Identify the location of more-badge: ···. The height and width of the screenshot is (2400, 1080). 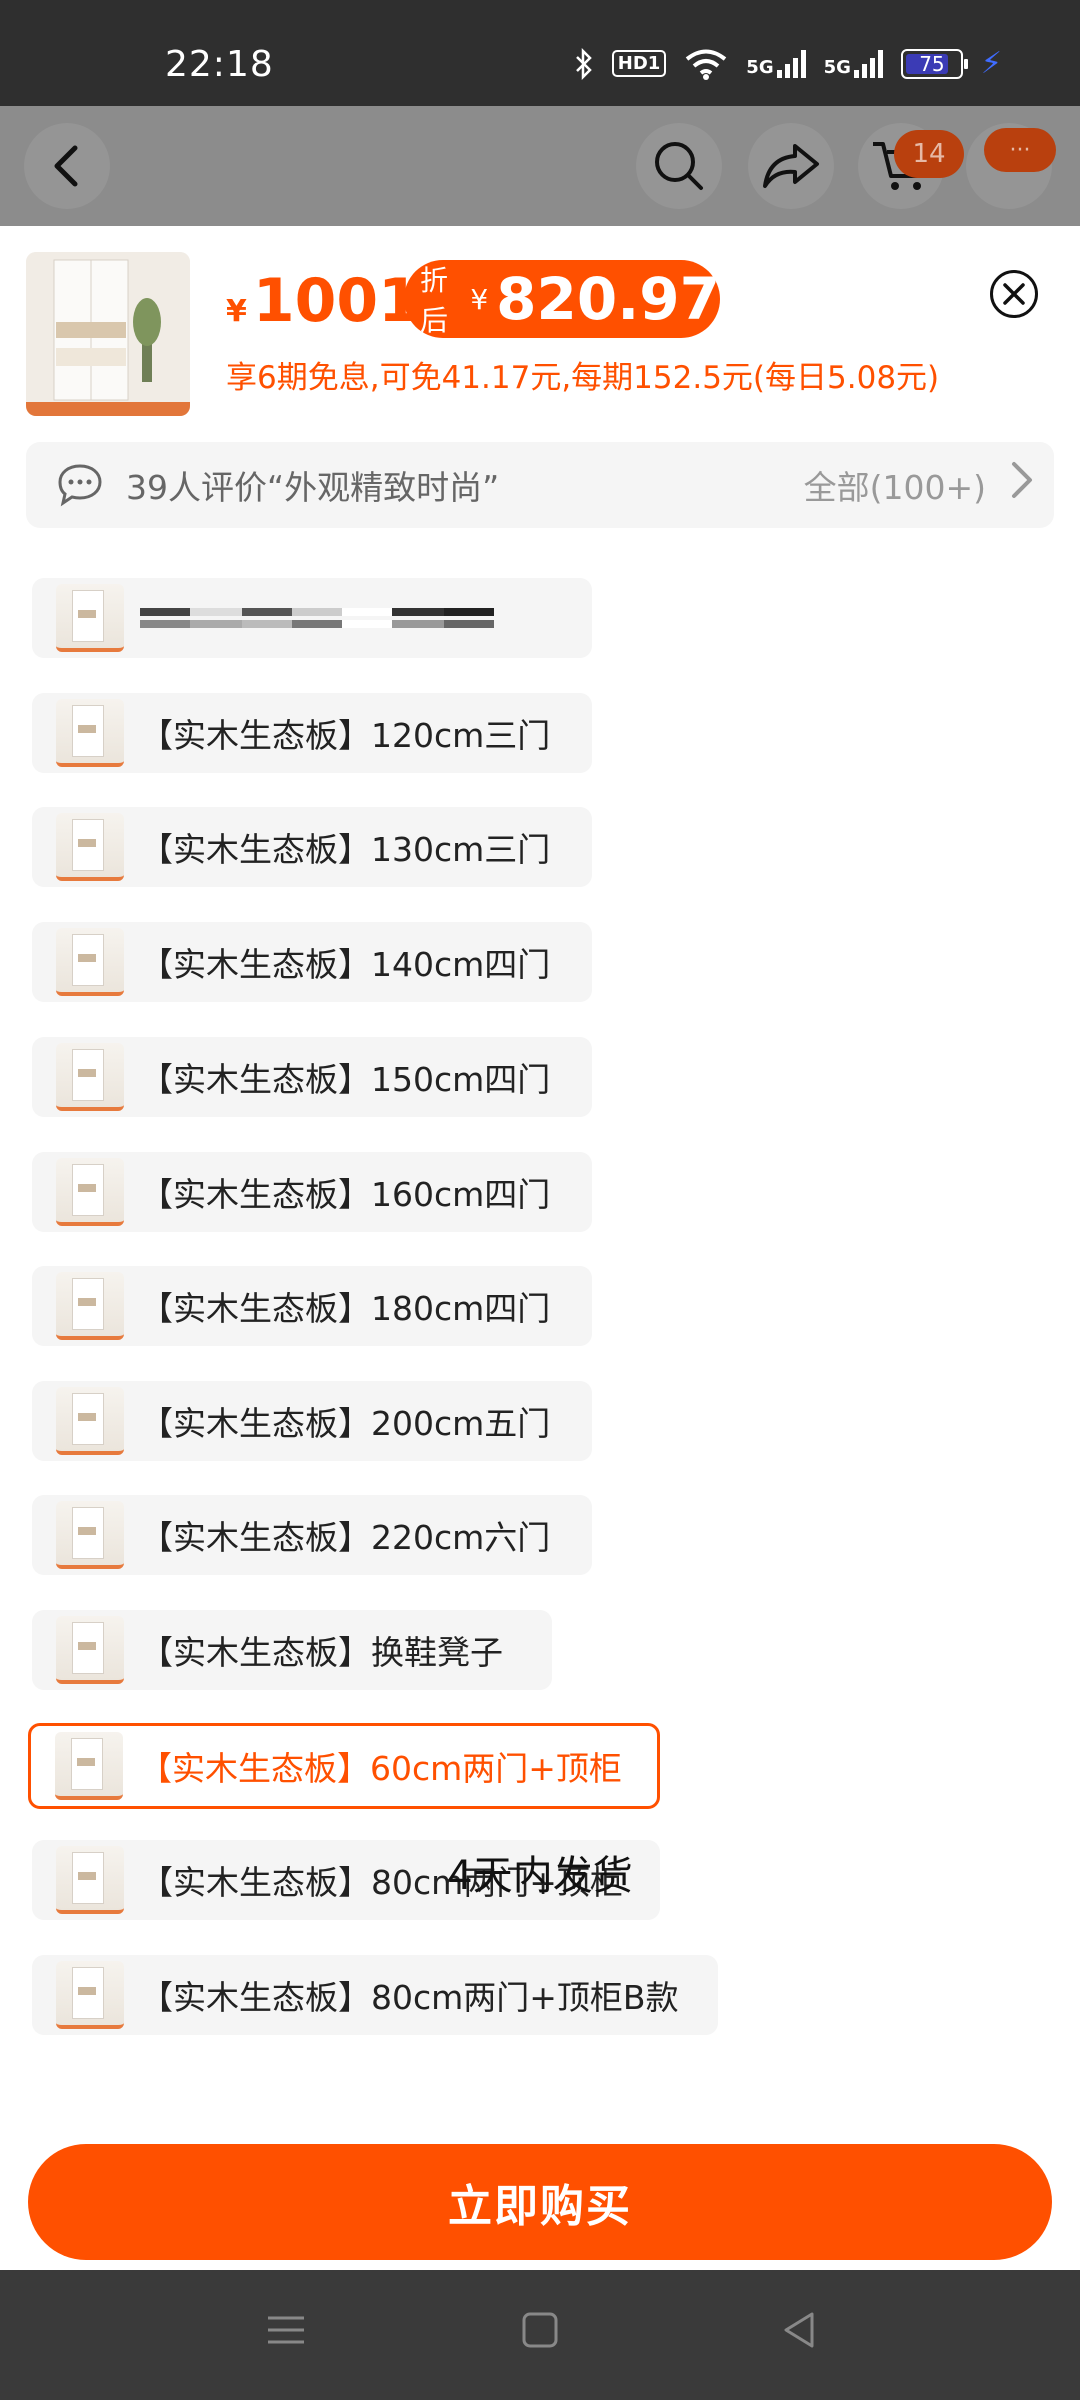
(1020, 150).